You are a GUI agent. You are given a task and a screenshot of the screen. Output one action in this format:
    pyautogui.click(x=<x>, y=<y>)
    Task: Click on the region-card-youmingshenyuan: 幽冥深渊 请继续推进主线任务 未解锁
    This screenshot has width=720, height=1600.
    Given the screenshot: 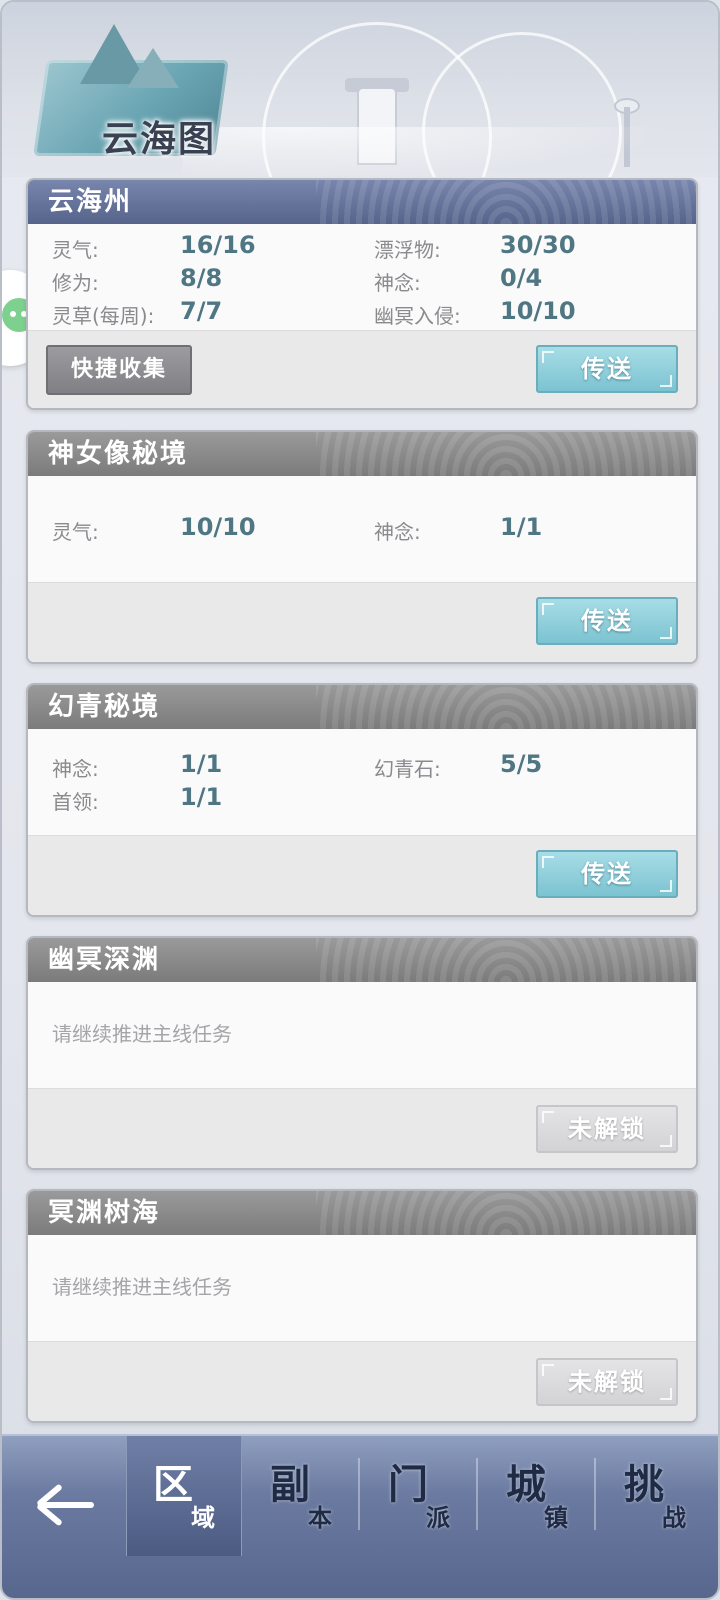 What is the action you would take?
    pyautogui.click(x=362, y=1053)
    